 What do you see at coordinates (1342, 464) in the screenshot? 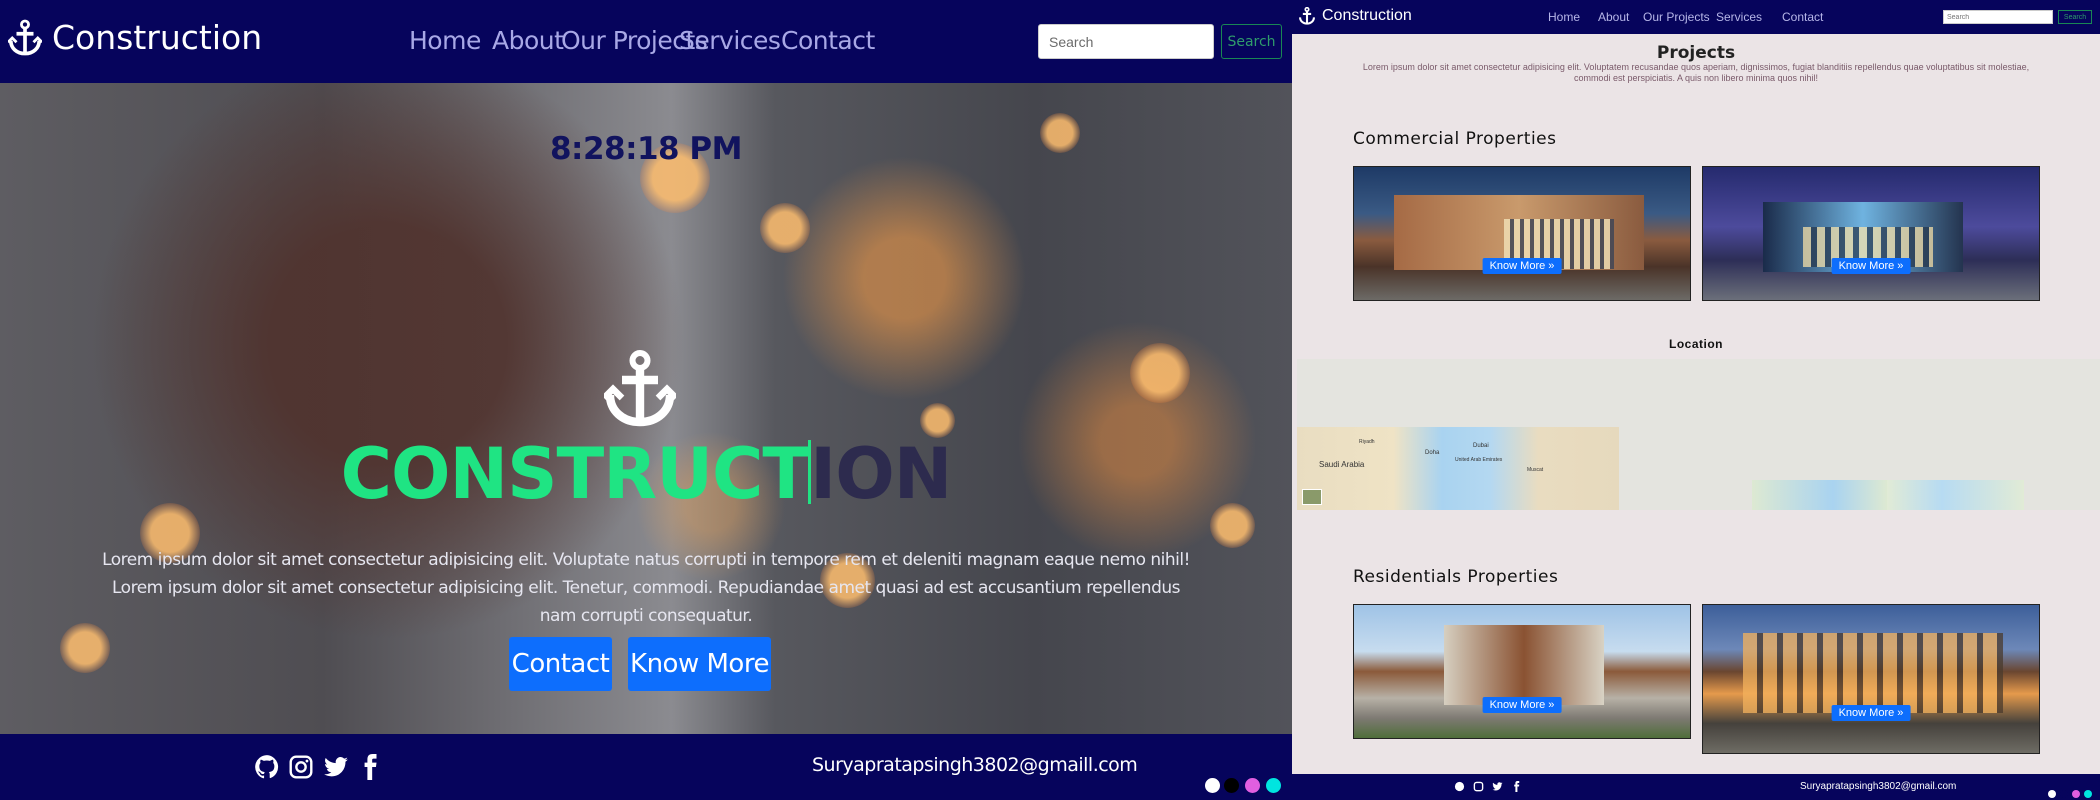
I see `map-label: Saudi Arabia` at bounding box center [1342, 464].